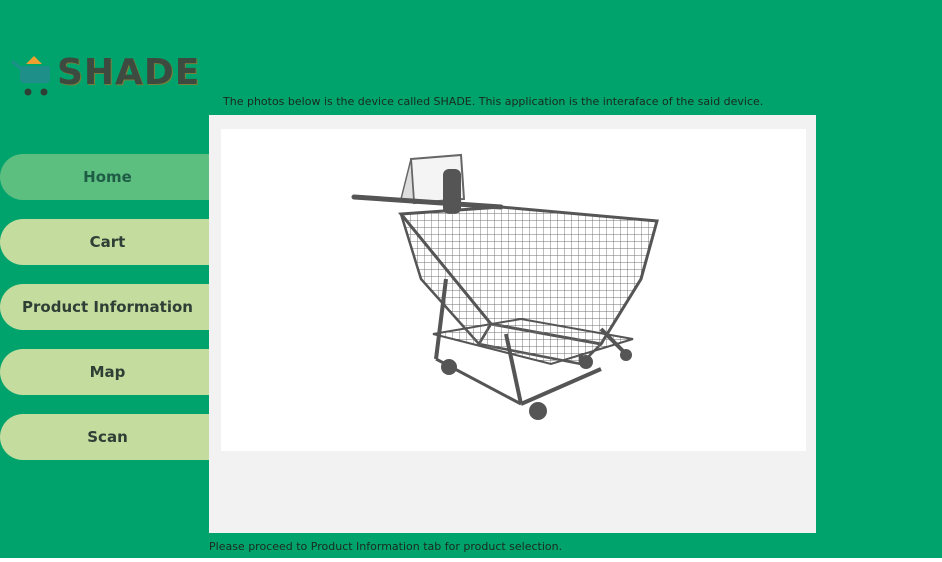  I want to click on app-logo: SHADE, so click(110, 75).